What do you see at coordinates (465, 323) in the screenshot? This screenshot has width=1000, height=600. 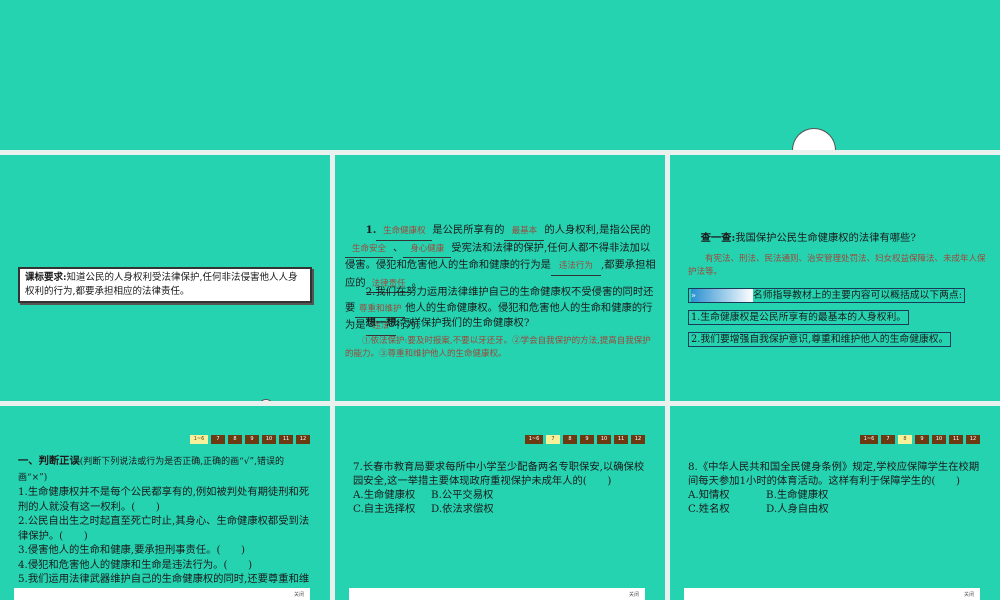 I see `think-text: 怎样保护我们的生命健康权?` at bounding box center [465, 323].